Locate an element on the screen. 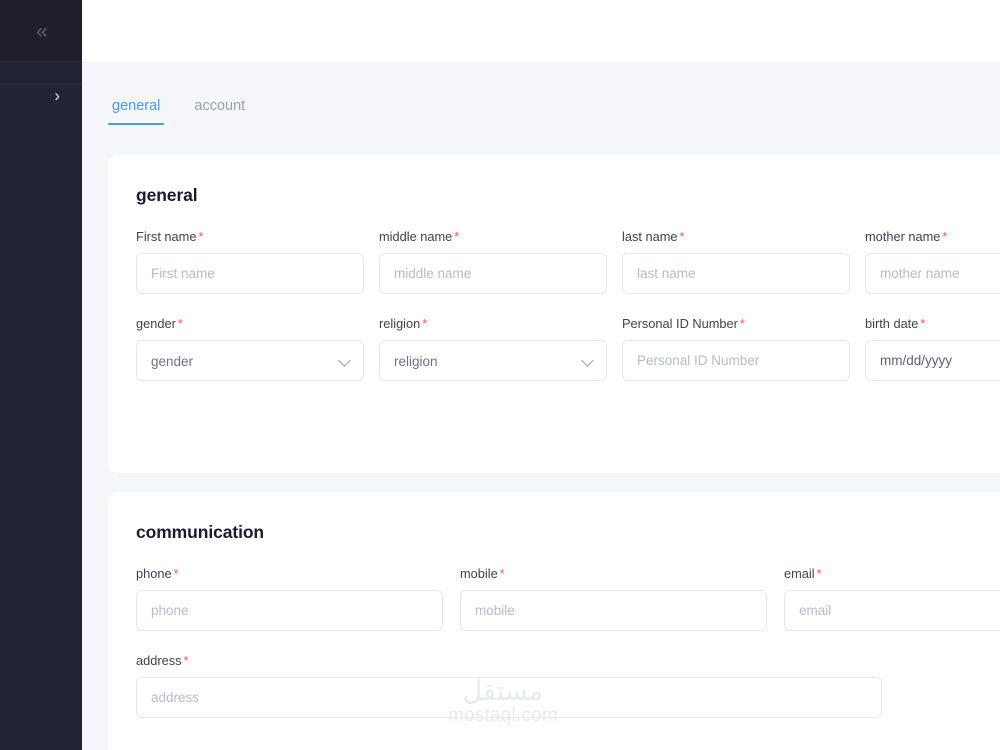 The height and width of the screenshot is (750, 1000). phone-input is located at coordinates (289, 610).